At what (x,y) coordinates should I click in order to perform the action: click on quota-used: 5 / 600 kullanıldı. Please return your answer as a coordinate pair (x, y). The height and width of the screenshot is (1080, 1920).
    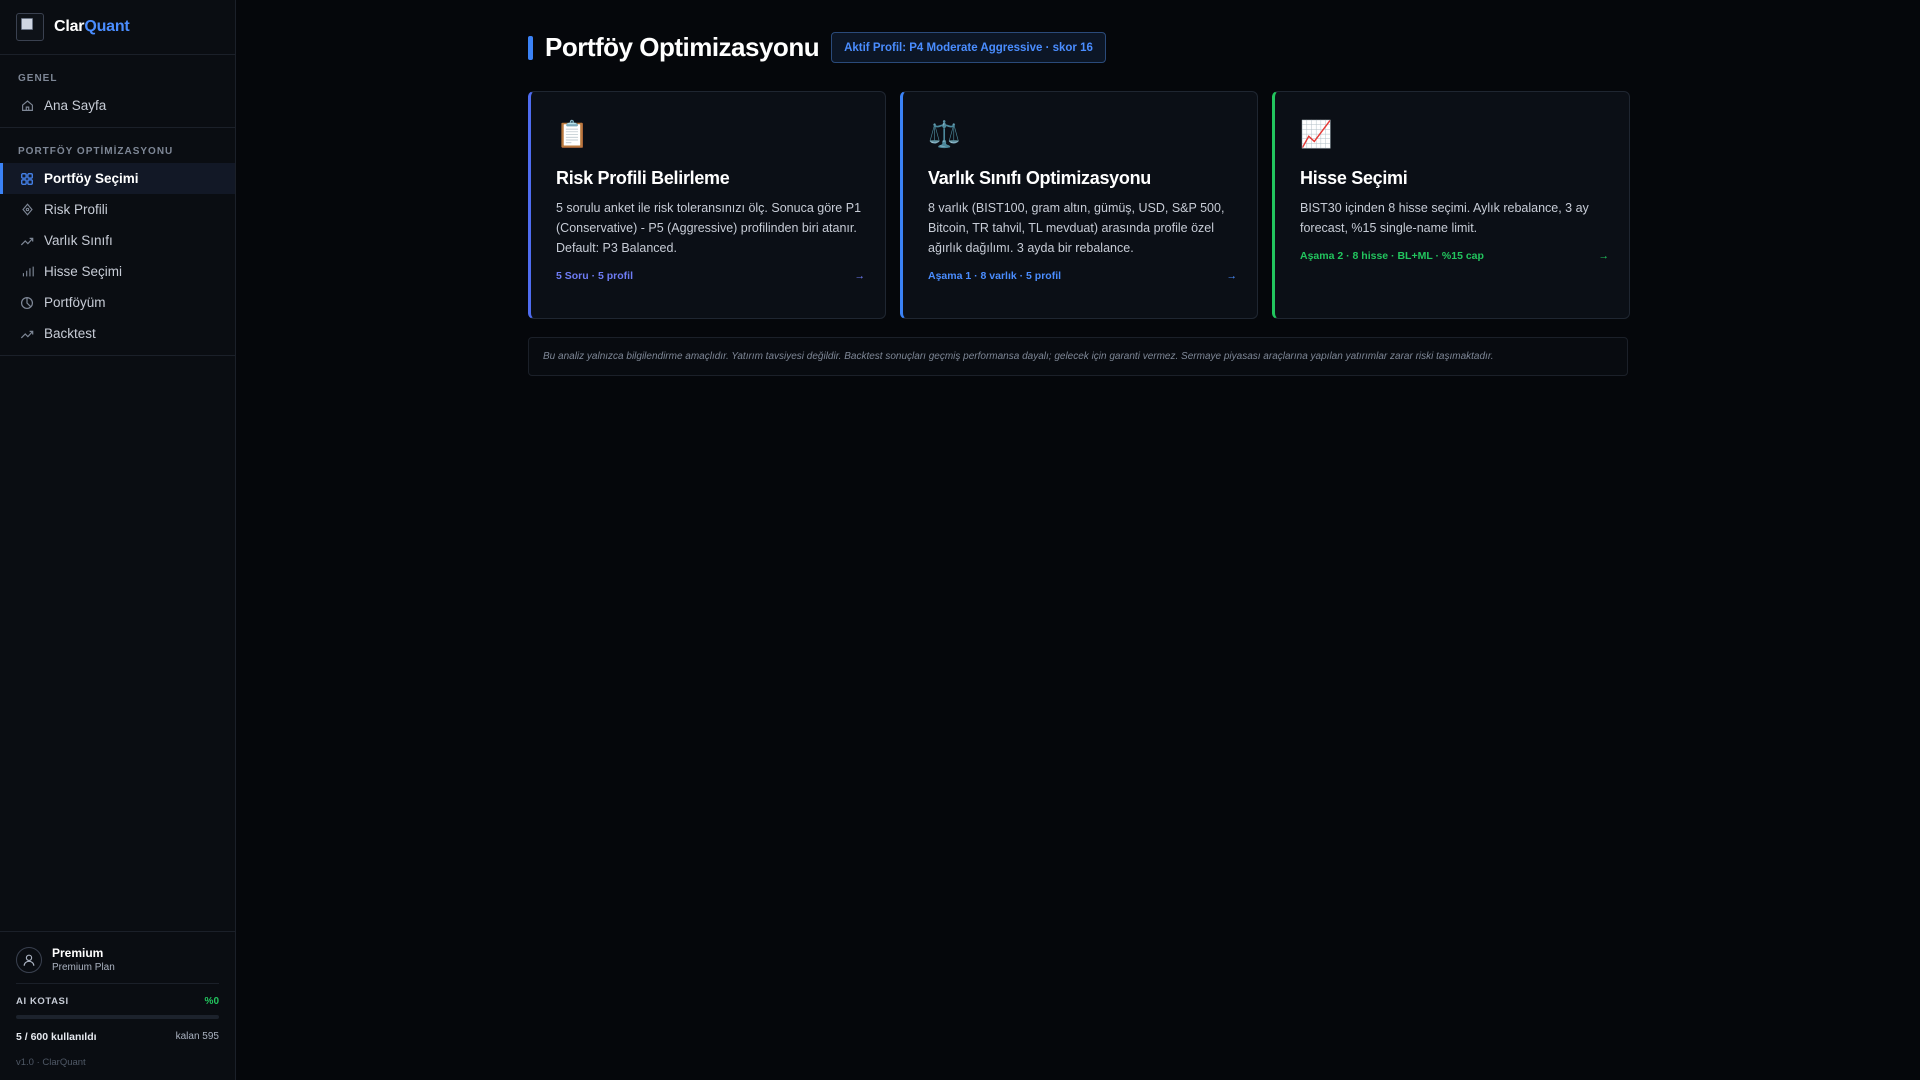
    Looking at the image, I should click on (56, 1037).